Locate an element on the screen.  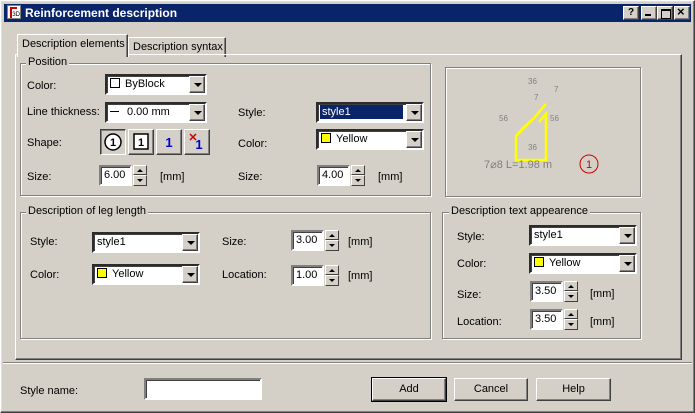
dim-hook: 7 is located at coordinates (536, 97).